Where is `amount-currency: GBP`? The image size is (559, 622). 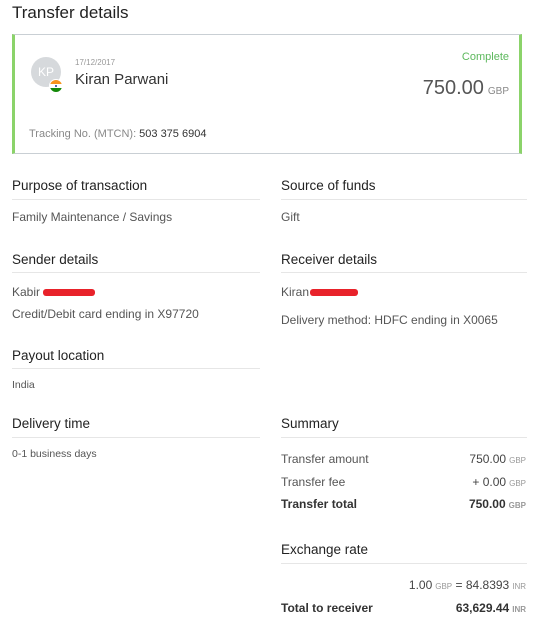 amount-currency: GBP is located at coordinates (498, 91).